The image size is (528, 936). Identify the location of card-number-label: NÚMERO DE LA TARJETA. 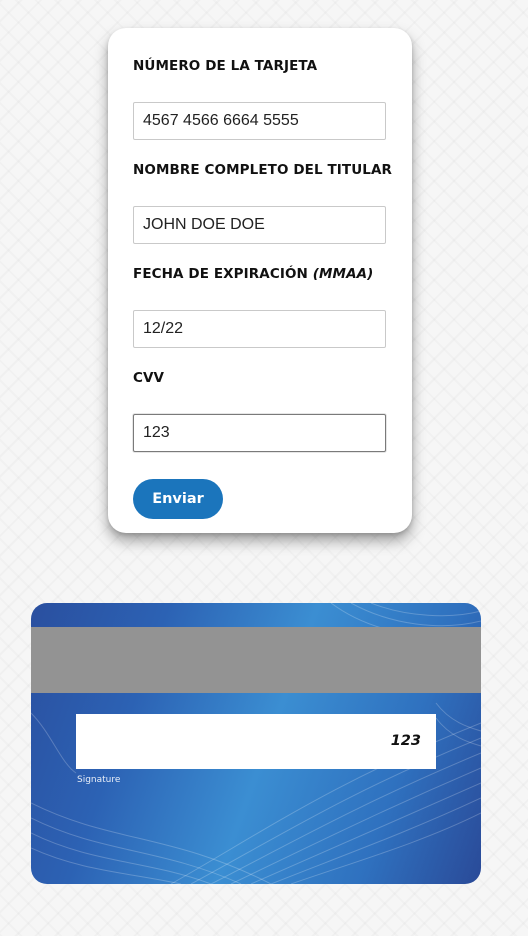
(225, 66).